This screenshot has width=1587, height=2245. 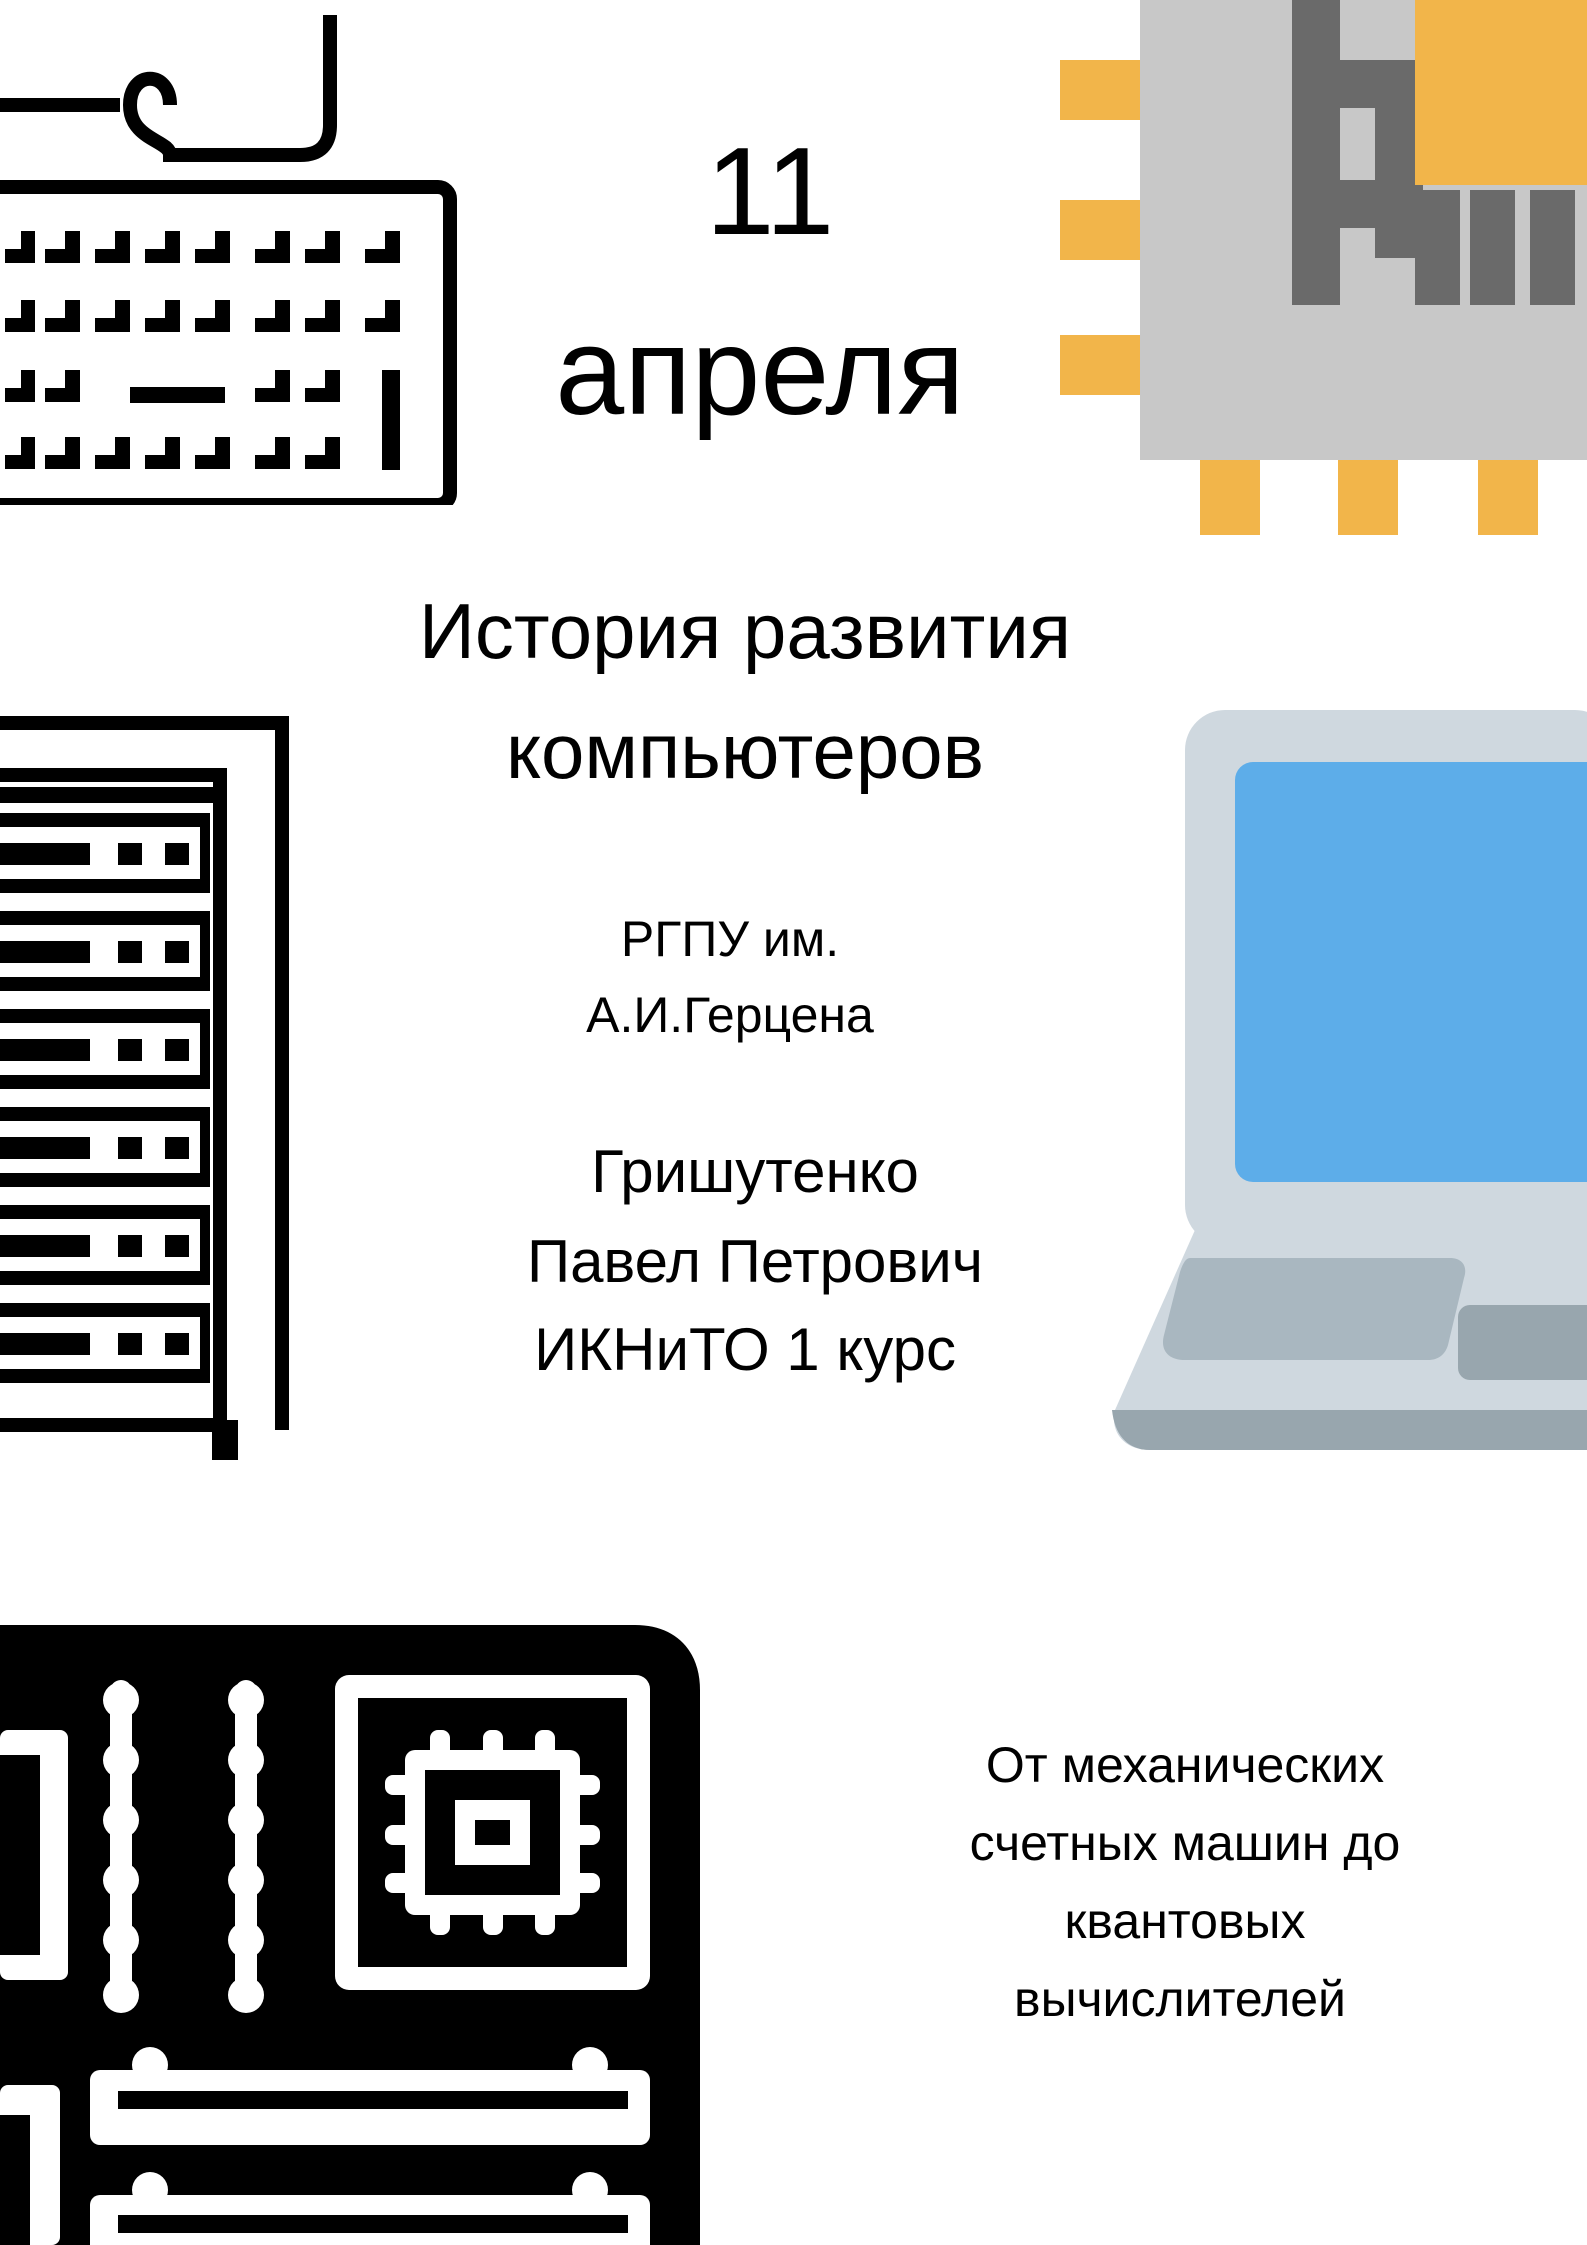 What do you see at coordinates (1349, 1080) in the screenshot?
I see `laptop-icon` at bounding box center [1349, 1080].